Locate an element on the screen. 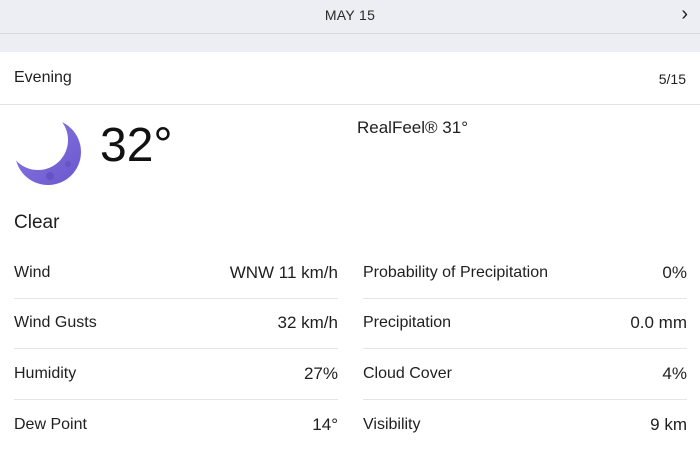 Image resolution: width=700 pixels, height=472 pixels. chevron-right-icon: › is located at coordinates (684, 14).